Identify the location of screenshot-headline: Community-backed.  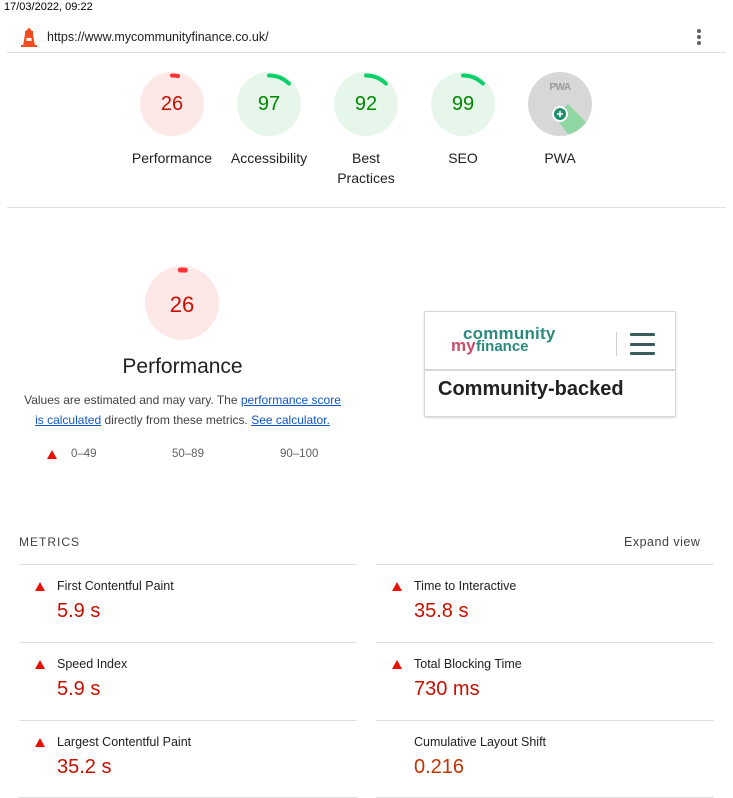
(531, 389).